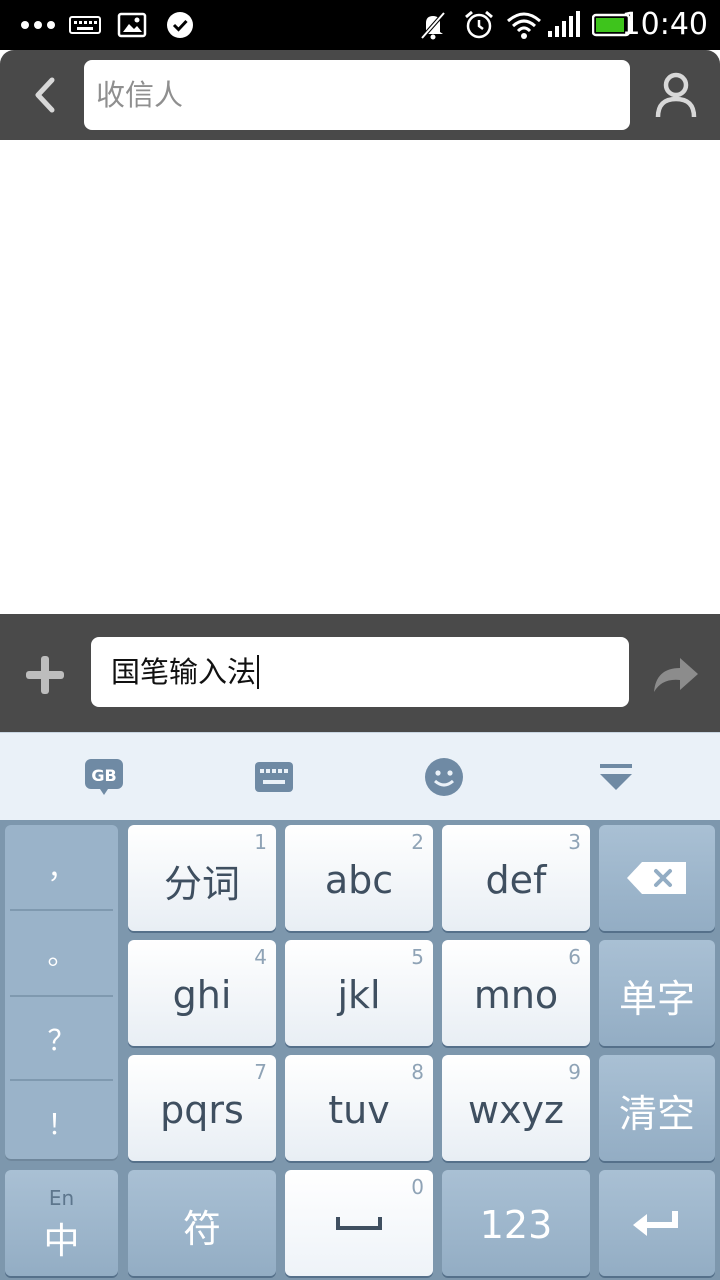  I want to click on key-number: 7, so click(260, 1072).